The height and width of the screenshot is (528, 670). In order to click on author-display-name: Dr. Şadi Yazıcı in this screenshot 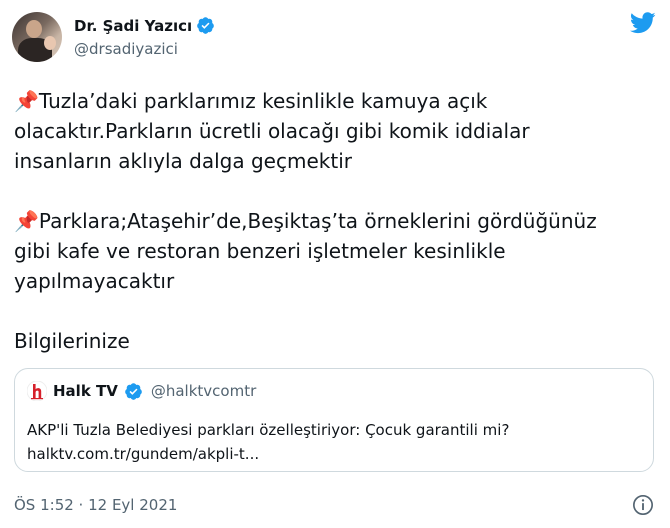, I will do `click(133, 26)`.